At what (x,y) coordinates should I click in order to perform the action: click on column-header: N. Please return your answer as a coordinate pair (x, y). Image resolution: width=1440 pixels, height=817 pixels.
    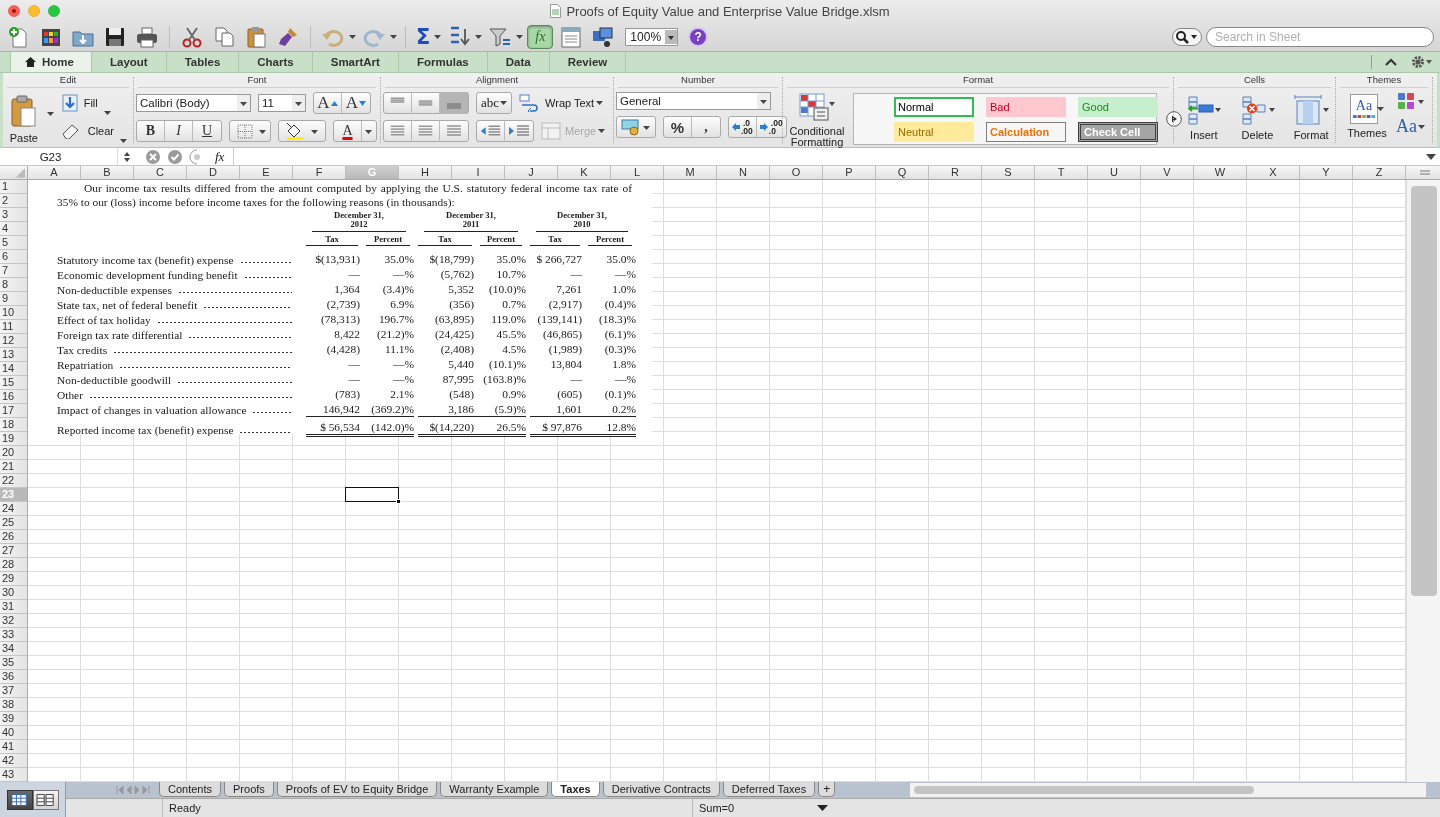
    Looking at the image, I should click on (743, 172).